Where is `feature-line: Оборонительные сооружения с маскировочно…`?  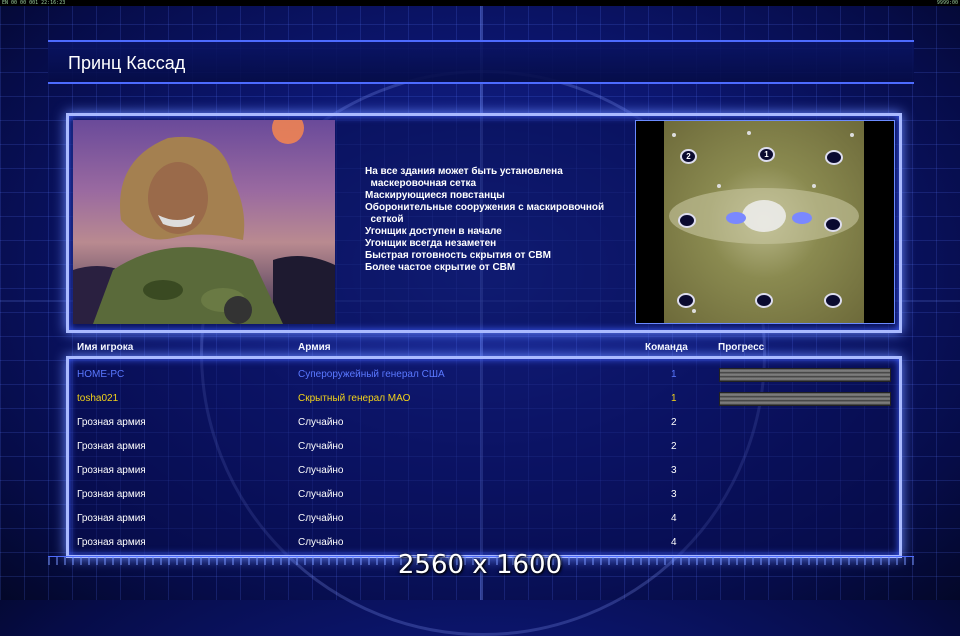
feature-line: Оборонительные сооружения с маскировочно… is located at coordinates (485, 207).